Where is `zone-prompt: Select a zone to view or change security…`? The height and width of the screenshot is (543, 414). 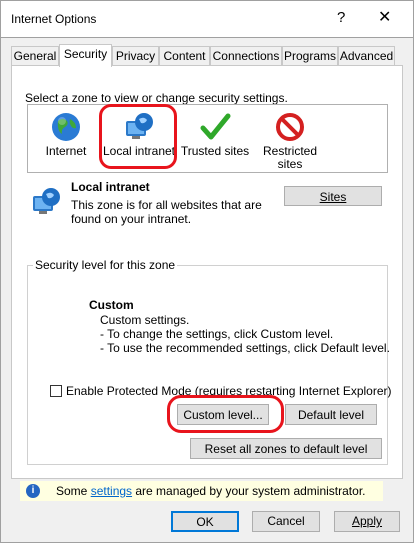 zone-prompt: Select a zone to view or change security… is located at coordinates (156, 98).